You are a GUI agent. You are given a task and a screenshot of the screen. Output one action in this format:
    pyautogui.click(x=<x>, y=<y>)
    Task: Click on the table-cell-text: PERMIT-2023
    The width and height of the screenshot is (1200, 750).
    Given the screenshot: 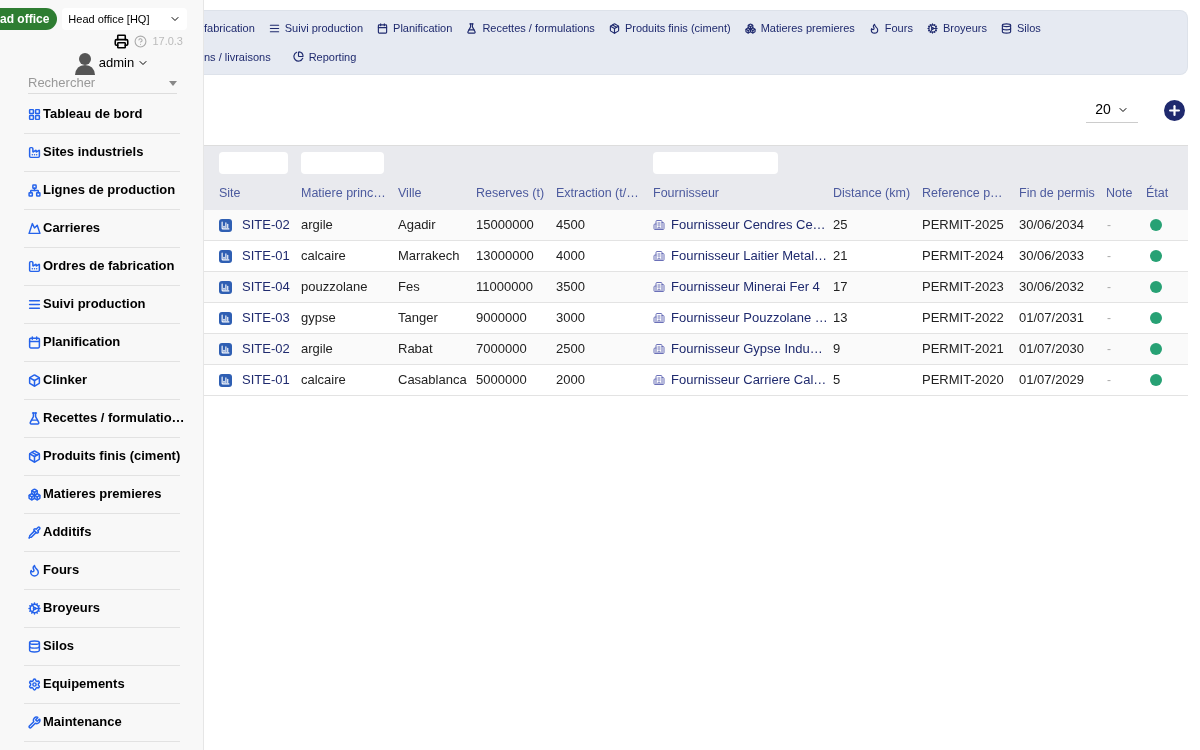 What is the action you would take?
    pyautogui.click(x=963, y=287)
    